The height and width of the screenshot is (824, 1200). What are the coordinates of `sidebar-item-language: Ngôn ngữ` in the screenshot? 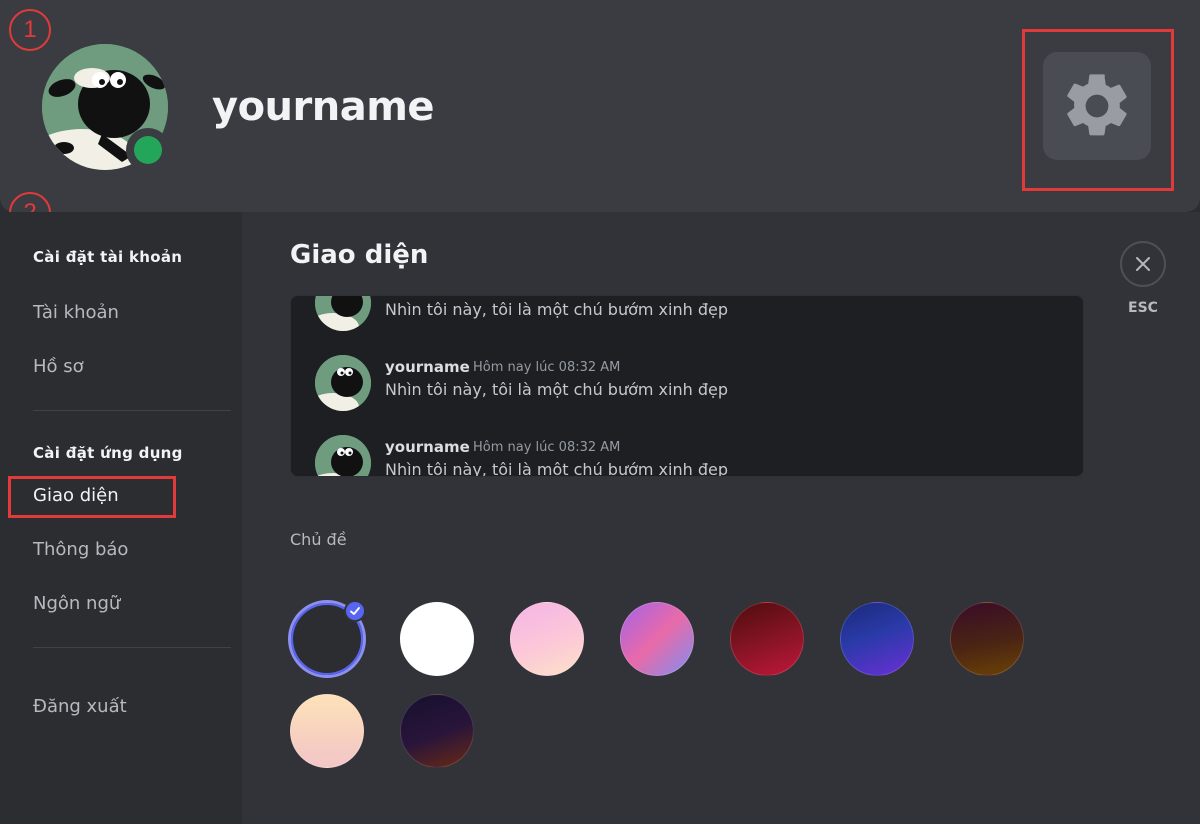 It's located at (76, 603).